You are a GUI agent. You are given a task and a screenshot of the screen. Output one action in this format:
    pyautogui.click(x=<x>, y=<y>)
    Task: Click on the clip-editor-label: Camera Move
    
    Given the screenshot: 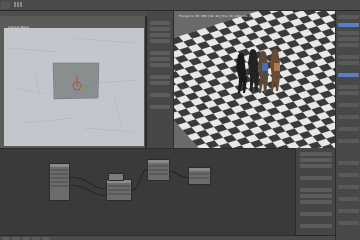 What is the action you would take?
    pyautogui.click(x=18, y=27)
    